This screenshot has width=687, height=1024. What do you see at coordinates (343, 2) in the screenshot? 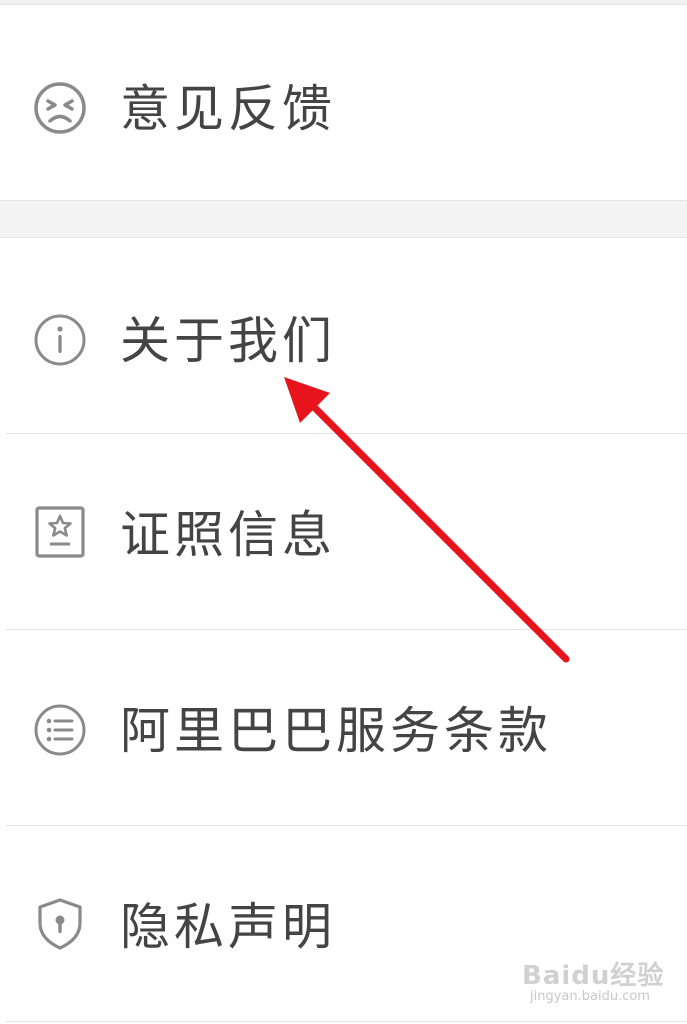
I see `top-divider` at bounding box center [343, 2].